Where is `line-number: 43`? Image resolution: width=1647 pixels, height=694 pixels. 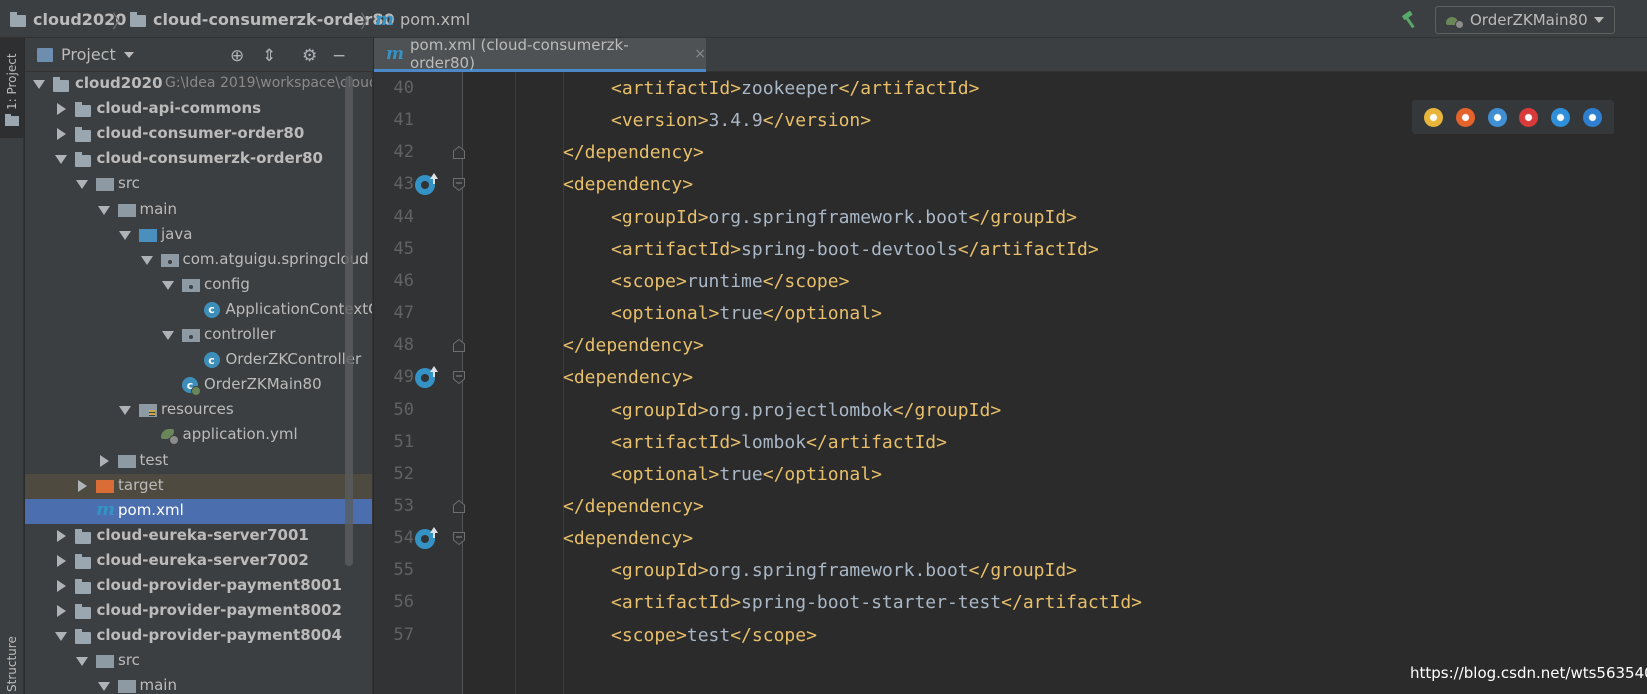 line-number: 43 is located at coordinates (403, 184).